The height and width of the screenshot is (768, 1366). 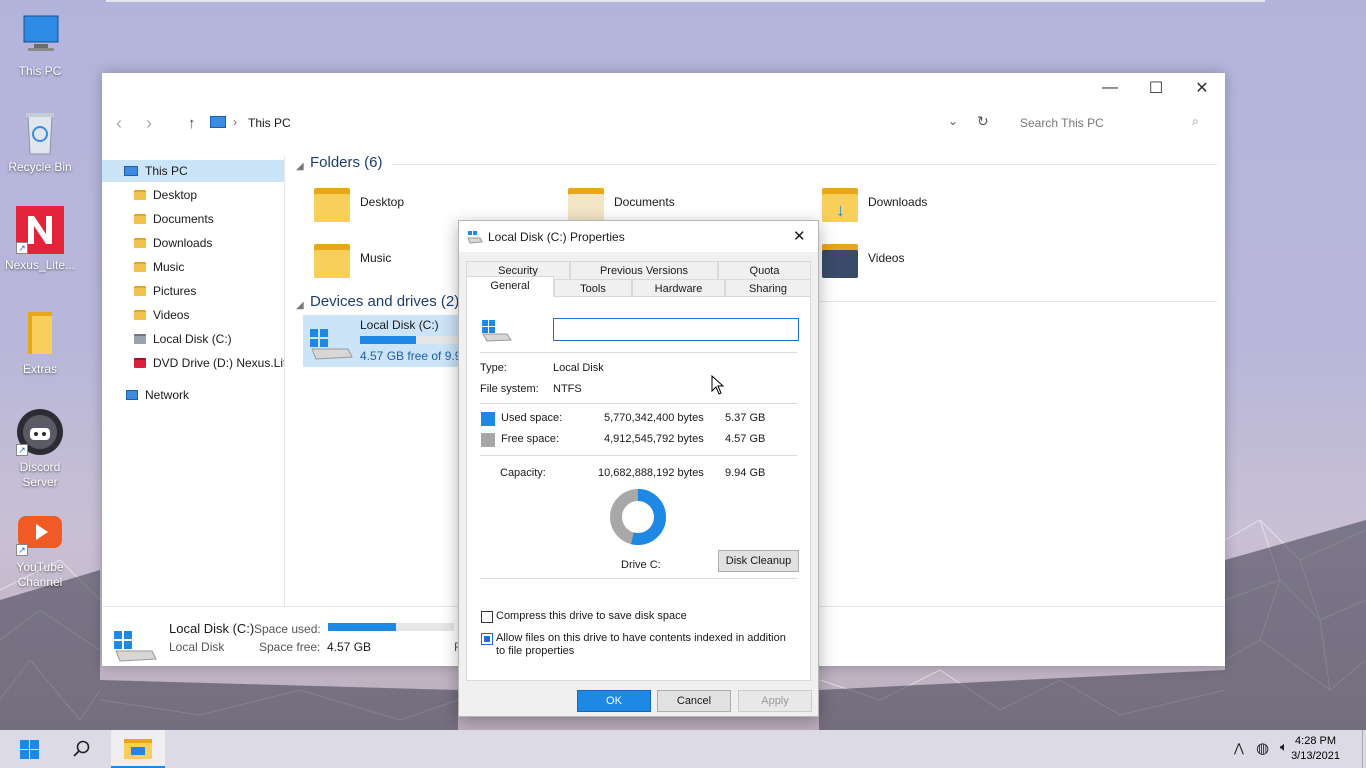 I want to click on space-free-label: Space free:, so click(x=290, y=647).